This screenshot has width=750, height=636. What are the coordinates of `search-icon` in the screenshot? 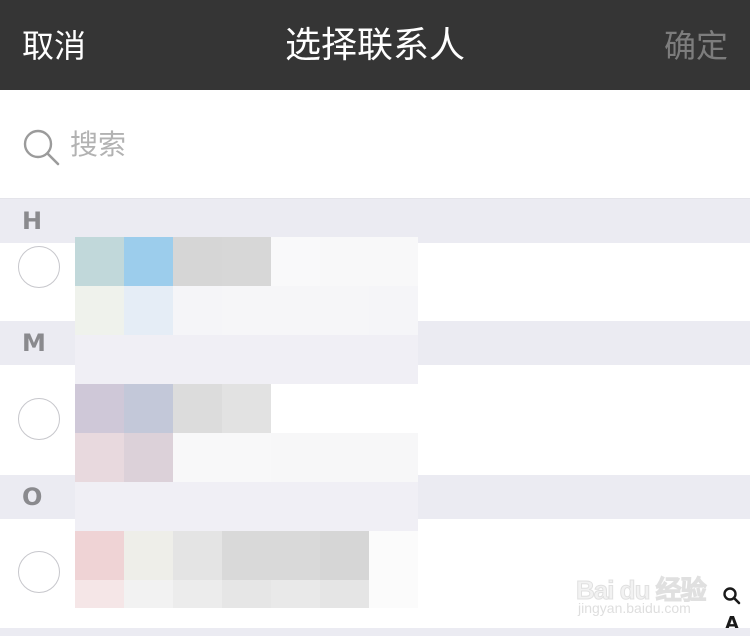 It's located at (41, 147).